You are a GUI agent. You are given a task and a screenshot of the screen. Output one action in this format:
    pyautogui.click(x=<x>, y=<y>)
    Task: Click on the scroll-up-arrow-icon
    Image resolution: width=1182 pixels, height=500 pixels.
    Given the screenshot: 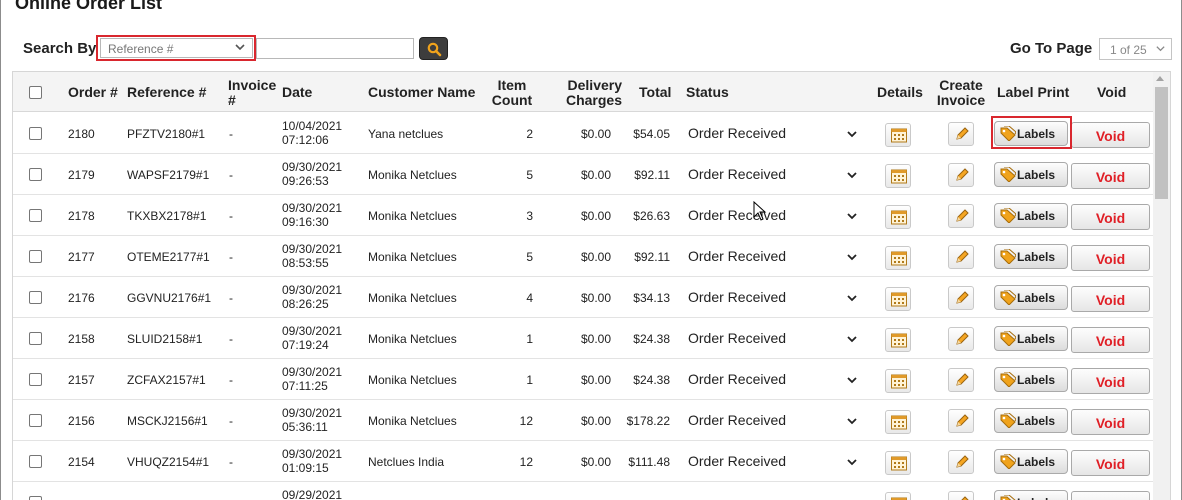 What is the action you would take?
    pyautogui.click(x=1160, y=78)
    